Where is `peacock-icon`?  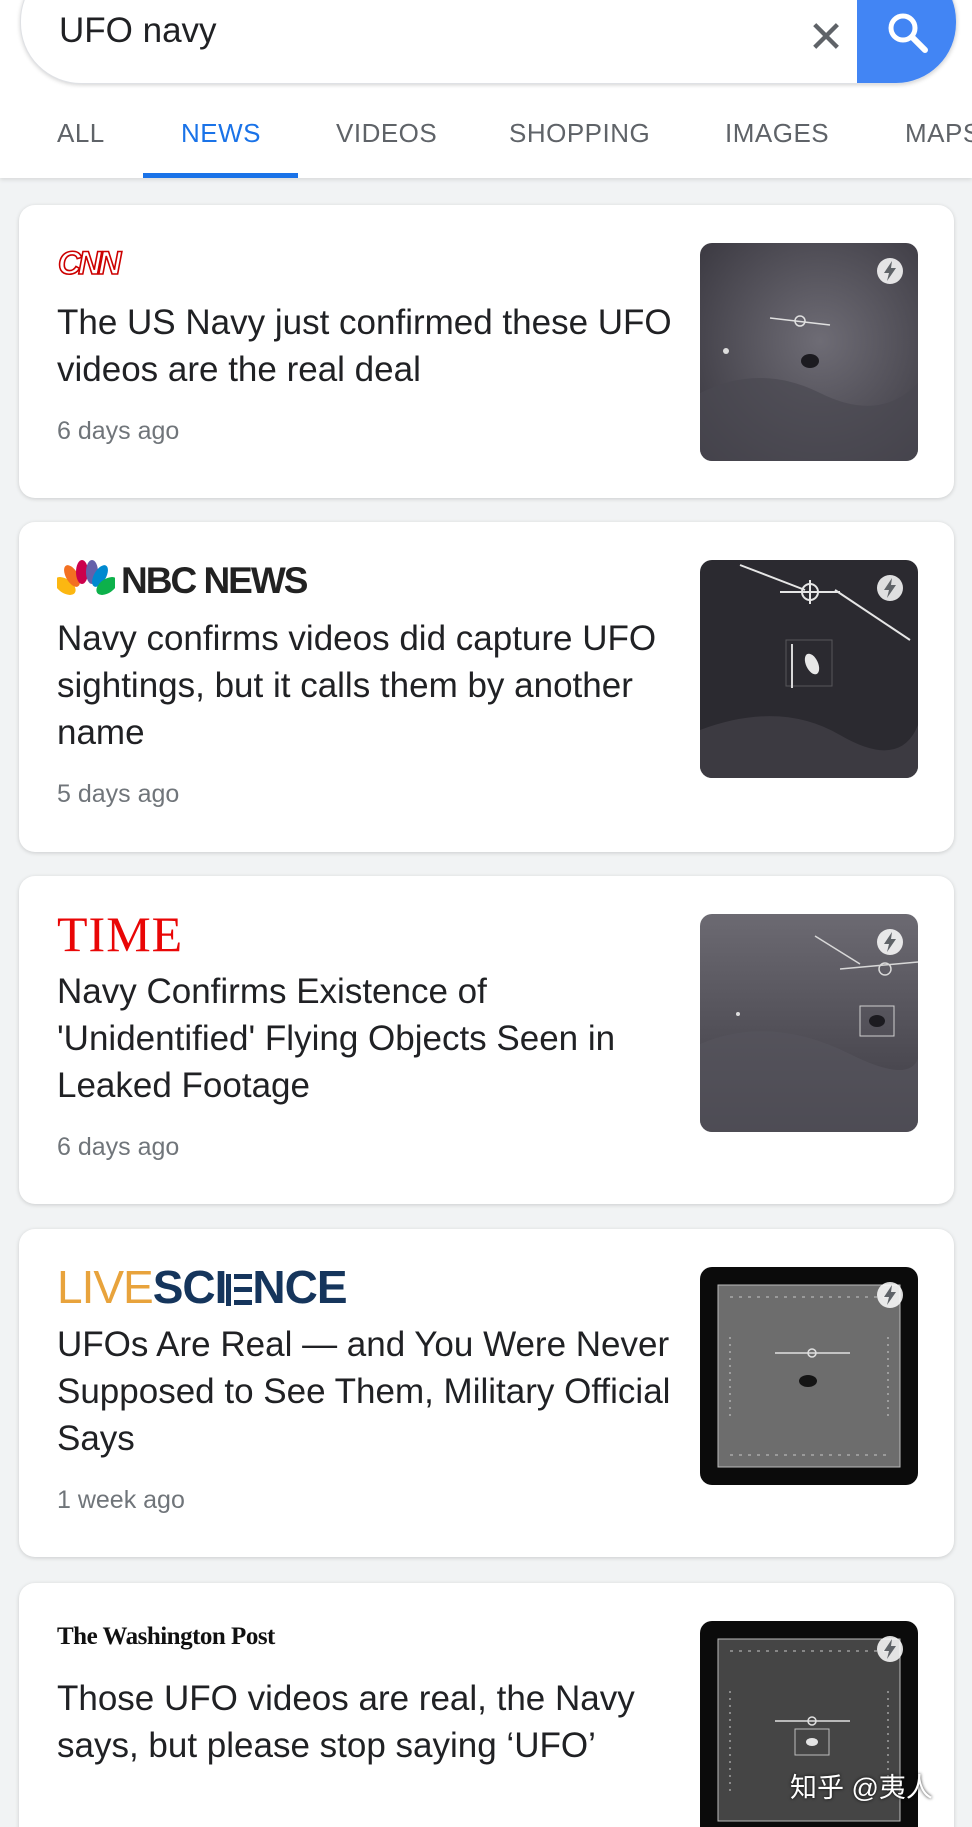
peacock-icon is located at coordinates (86, 577).